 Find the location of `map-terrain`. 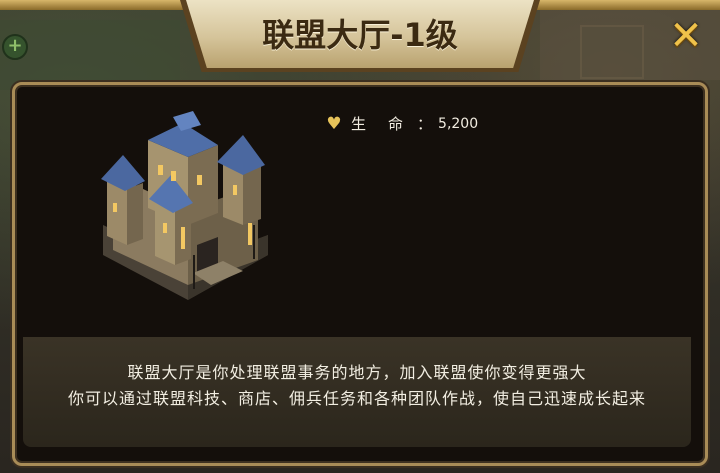

map-terrain is located at coordinates (90, 55).